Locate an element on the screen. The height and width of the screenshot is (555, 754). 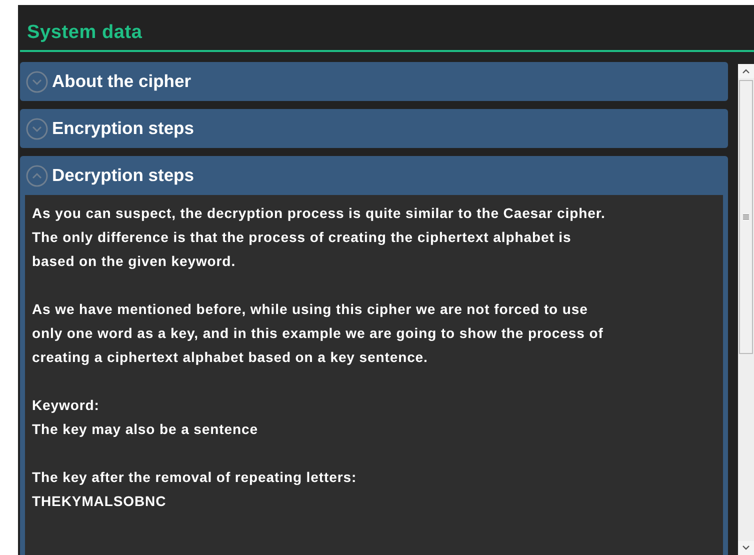
paragraph: As you can suspect, the decryption process is quite similar to the Caesar cipher. The only difference is that the process of creating the ciphertext alphabet is based on the given keyword. is located at coordinates (319, 237).